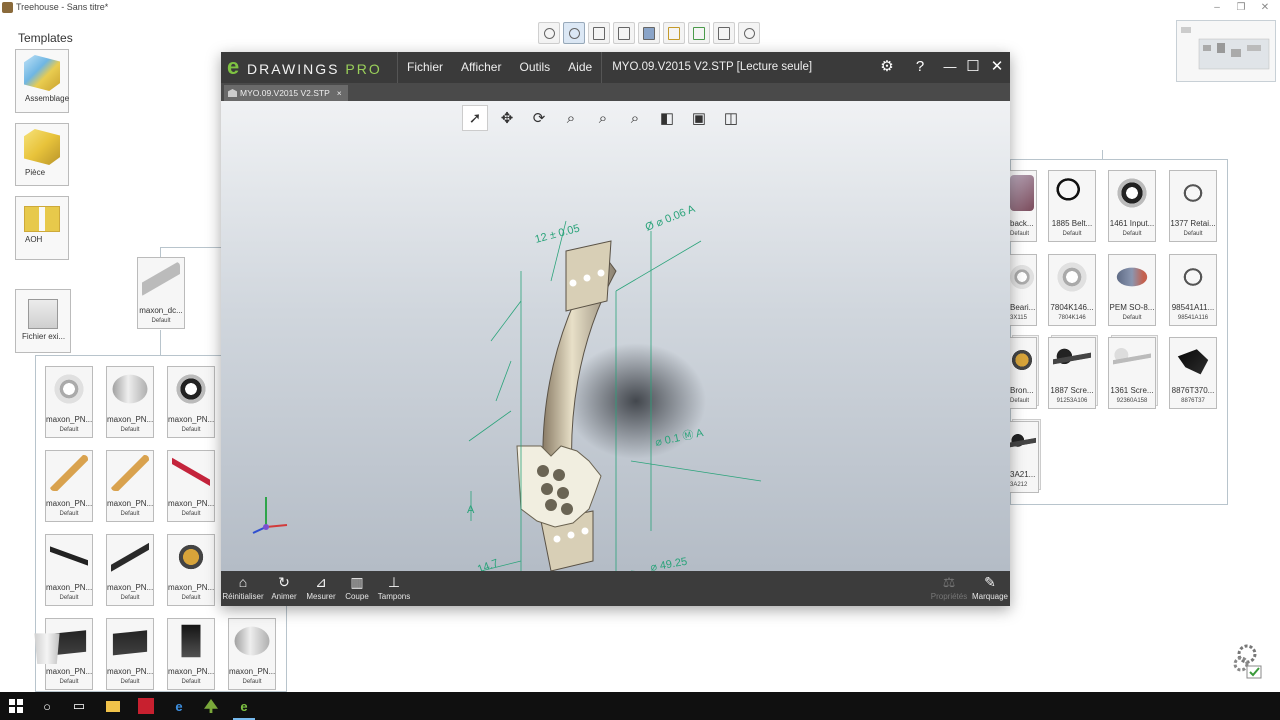 This screenshot has width=1280, height=720. What do you see at coordinates (599, 33) in the screenshot?
I see `new-document-icon` at bounding box center [599, 33].